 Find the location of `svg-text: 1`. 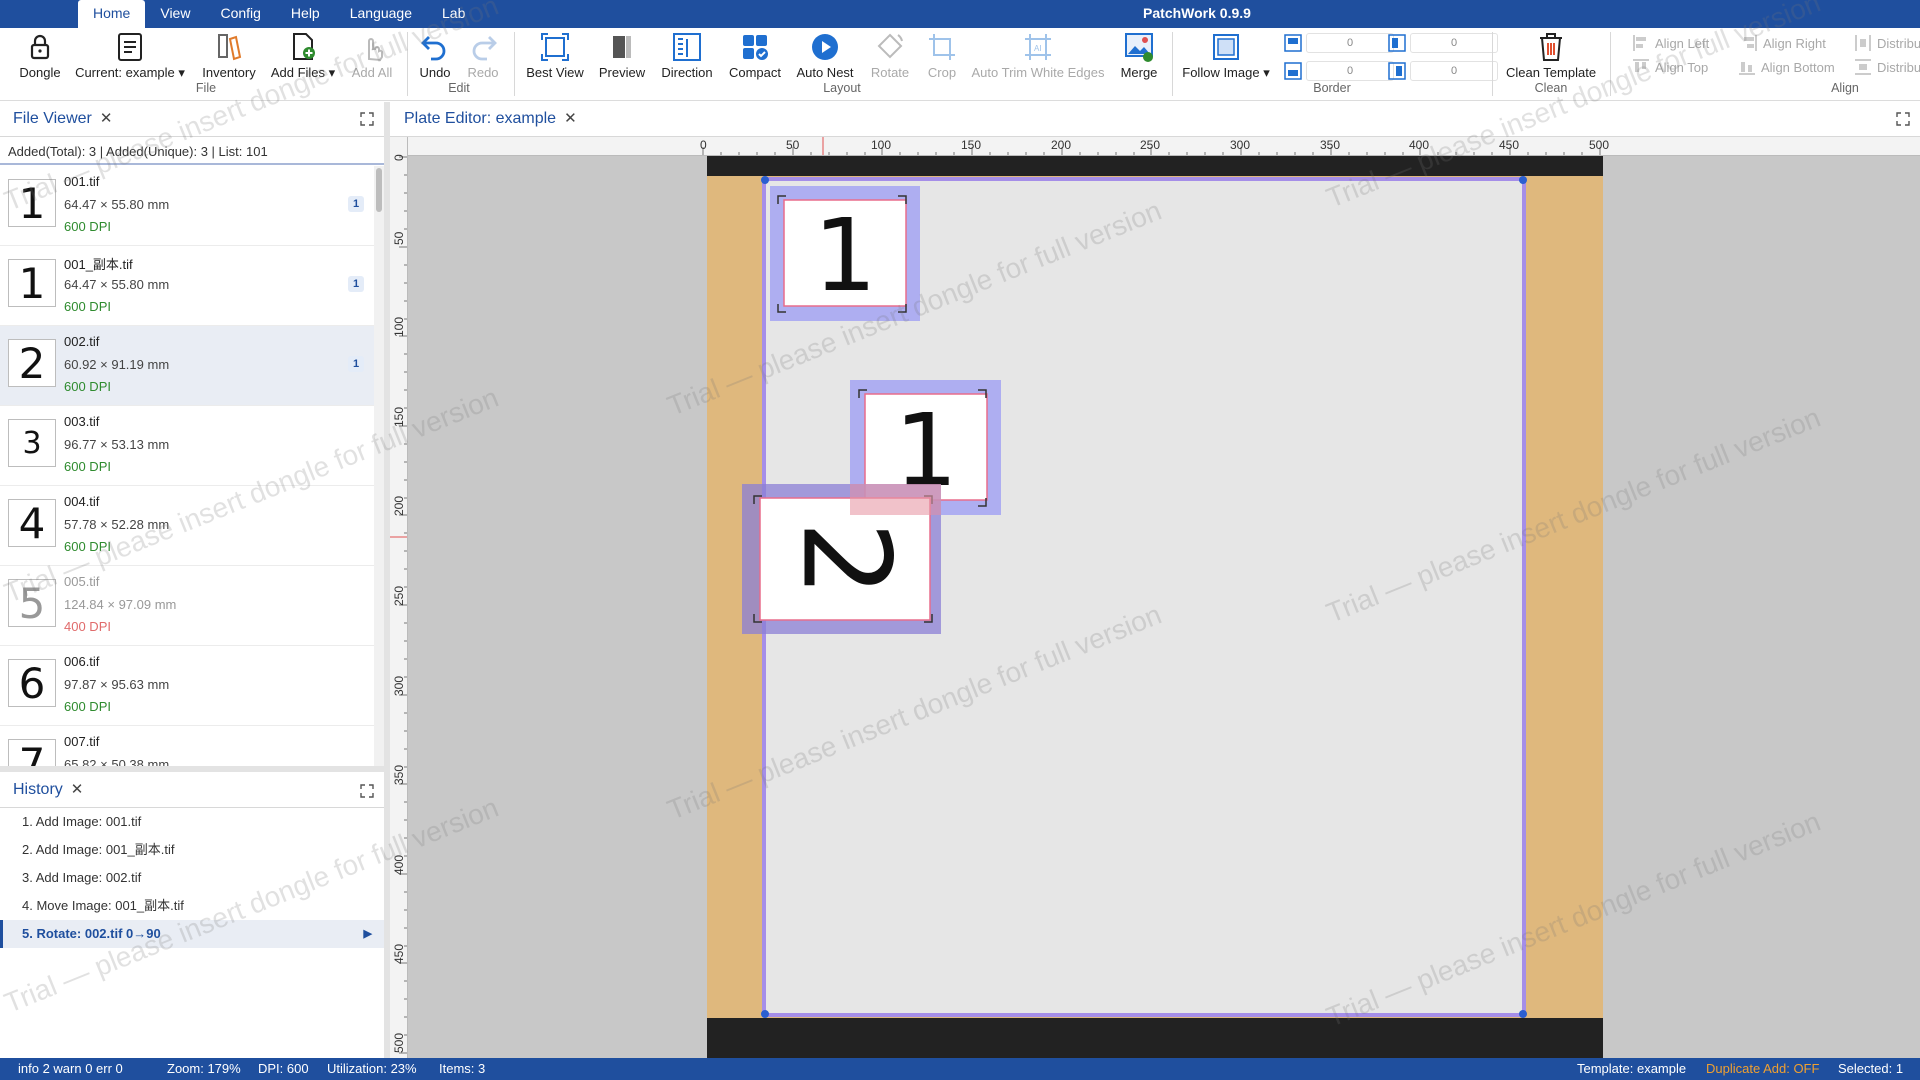

svg-text: 1 is located at coordinates (845, 255).